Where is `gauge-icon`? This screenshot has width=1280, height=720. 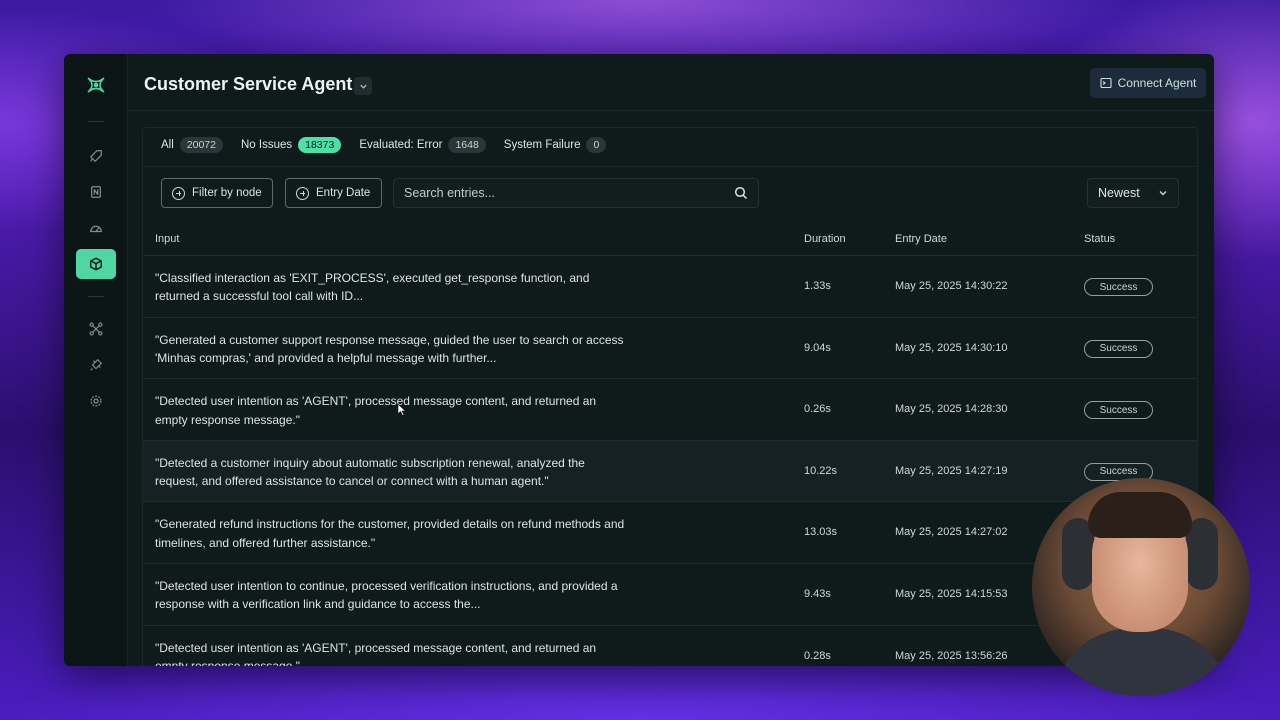 gauge-icon is located at coordinates (95, 229).